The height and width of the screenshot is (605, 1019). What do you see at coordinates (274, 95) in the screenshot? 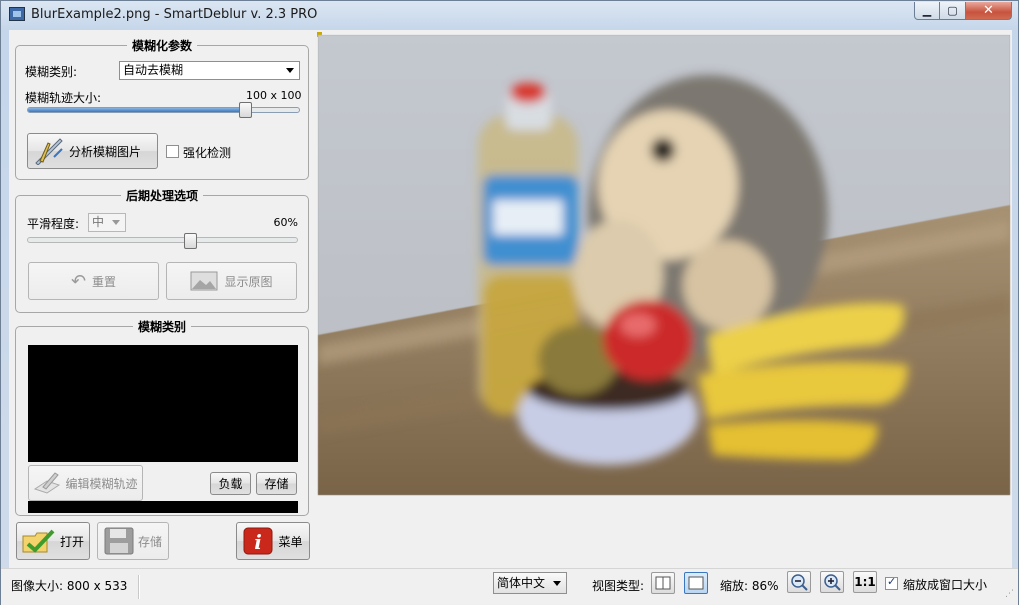
I see `trajectory-value: 100 x 100` at bounding box center [274, 95].